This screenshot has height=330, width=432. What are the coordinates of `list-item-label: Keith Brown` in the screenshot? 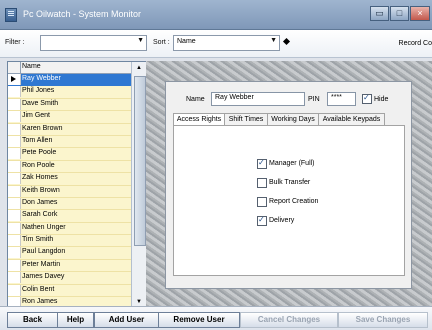 It's located at (41, 190).